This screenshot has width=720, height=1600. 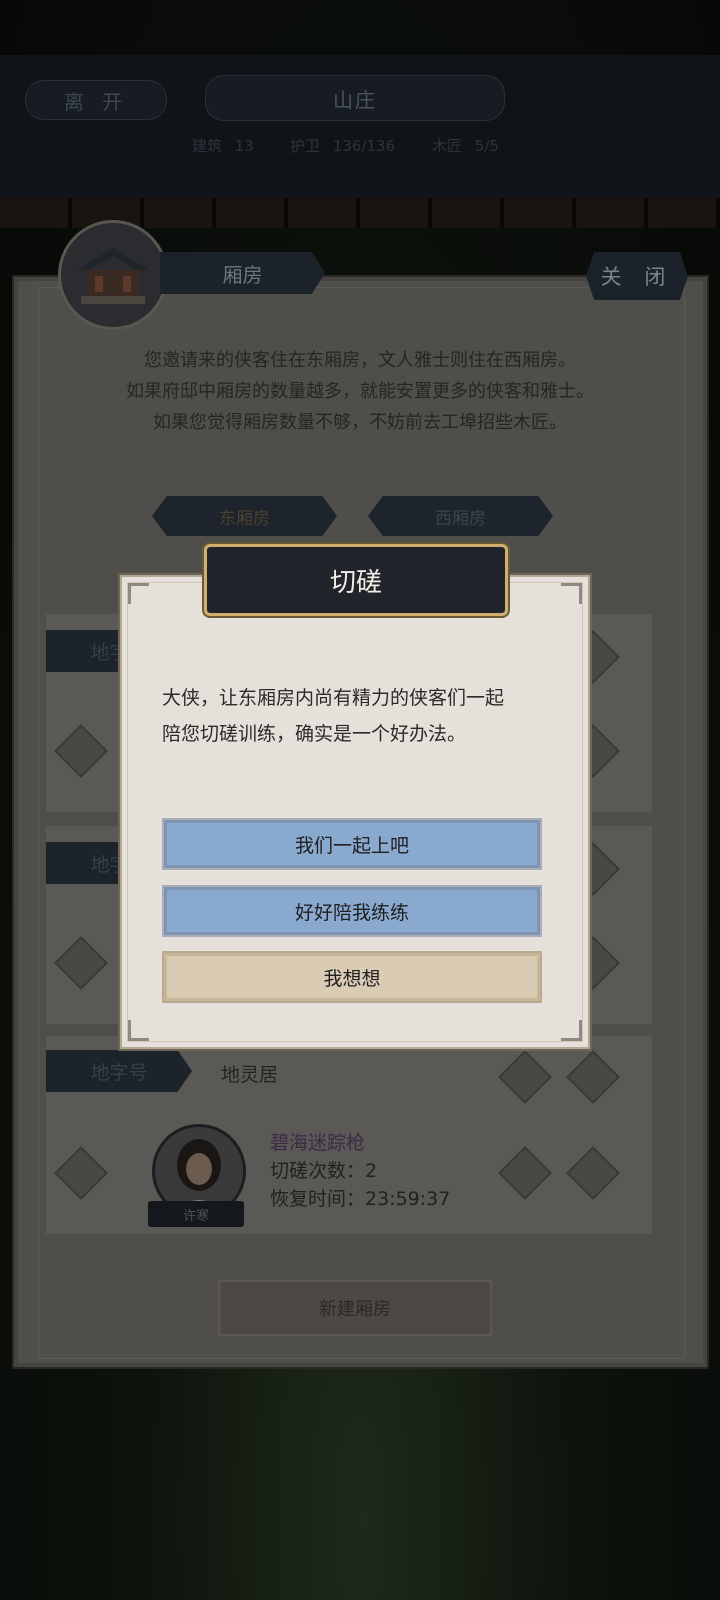 I want to click on dialog-message: 大侠，让东厢房内尚有精力的侠客们一起 陪您切磋训练，确实是一个好办法。, so click(x=354, y=716).